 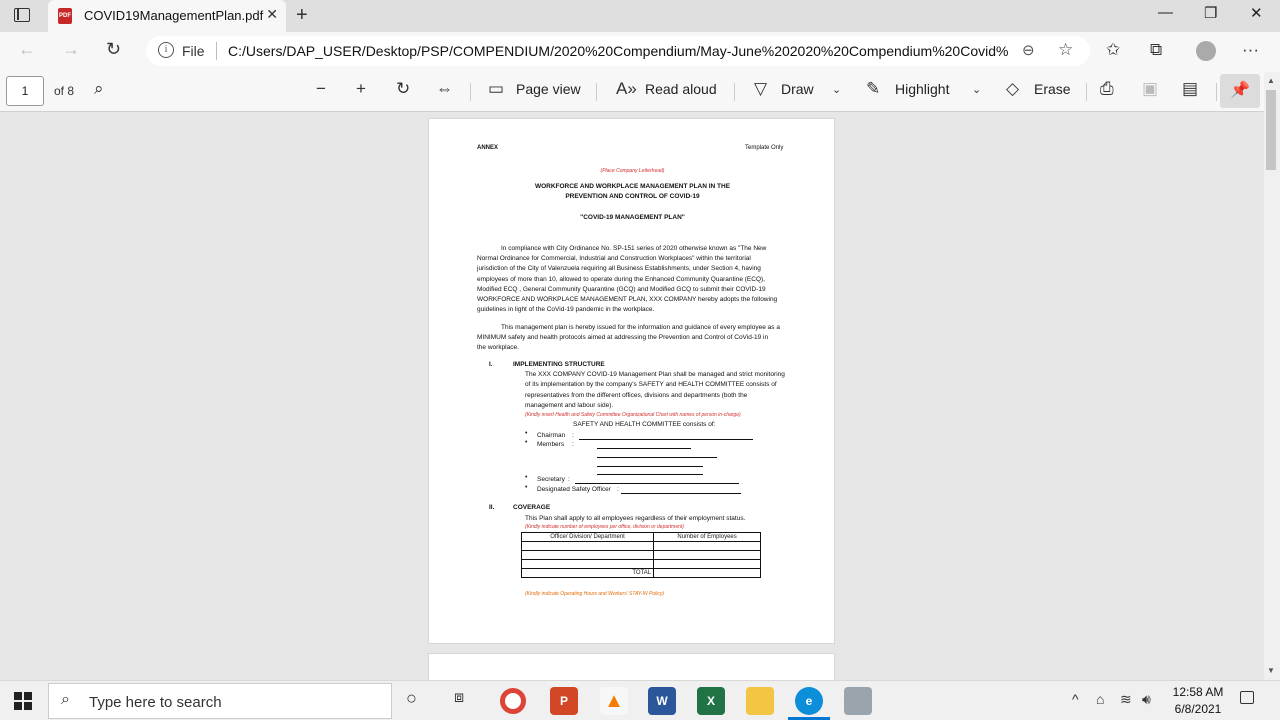 What do you see at coordinates (1271, 130) in the screenshot?
I see `scroll-thumb` at bounding box center [1271, 130].